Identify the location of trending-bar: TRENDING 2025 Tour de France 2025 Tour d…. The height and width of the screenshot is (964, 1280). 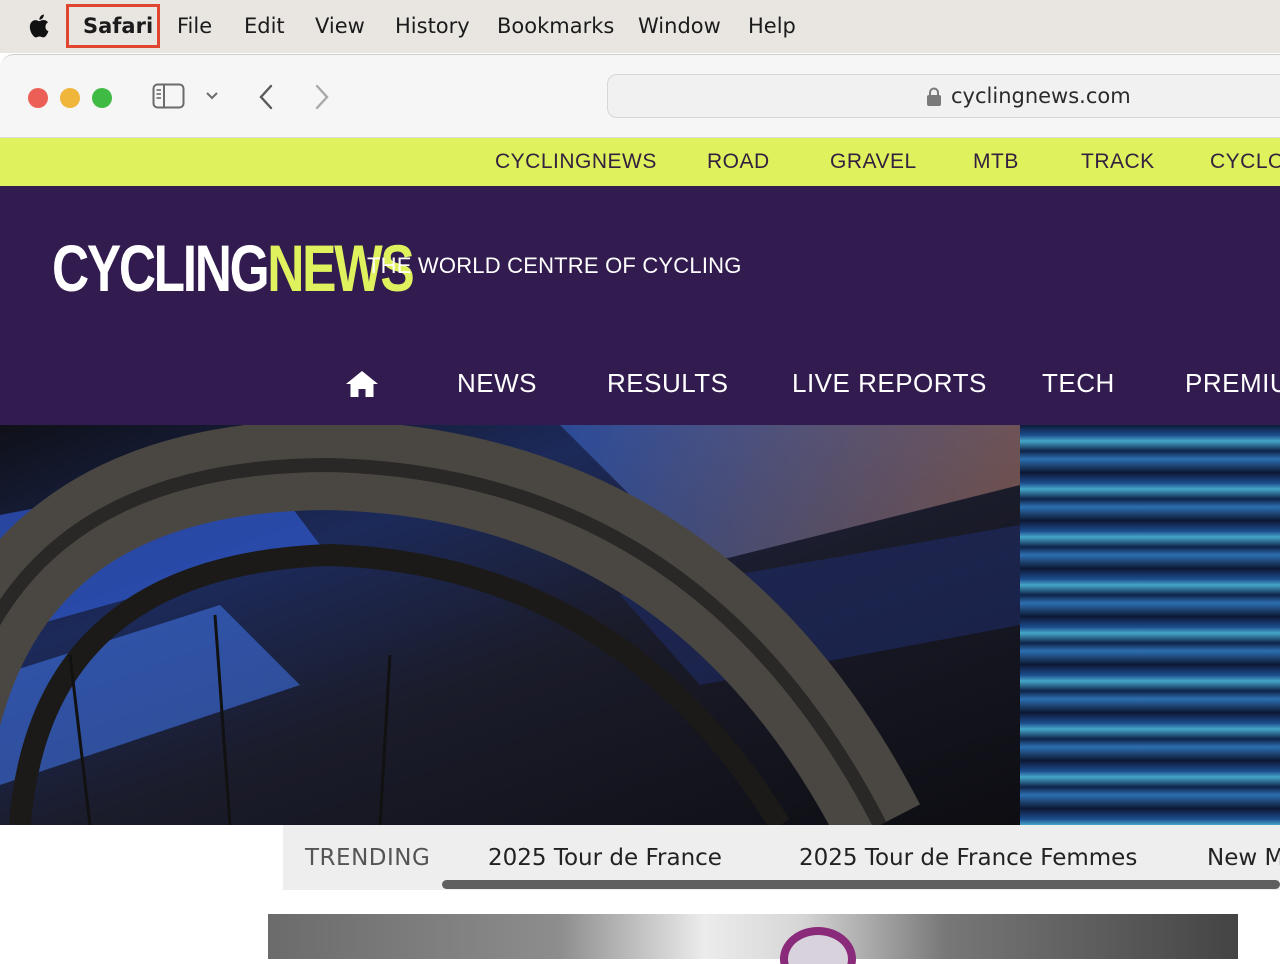
(781, 857).